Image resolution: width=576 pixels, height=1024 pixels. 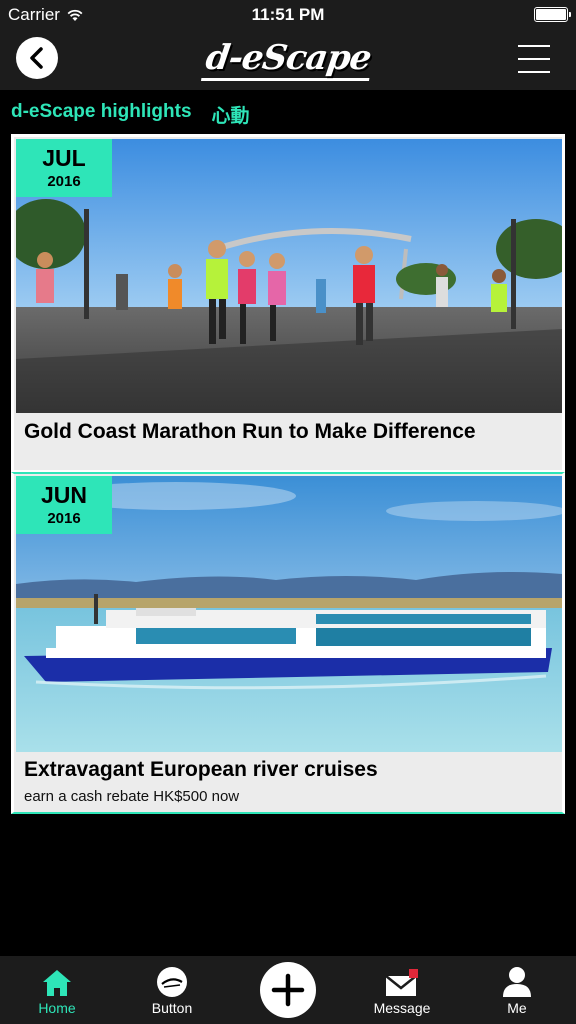 I want to click on plus-icon, so click(x=288, y=990).